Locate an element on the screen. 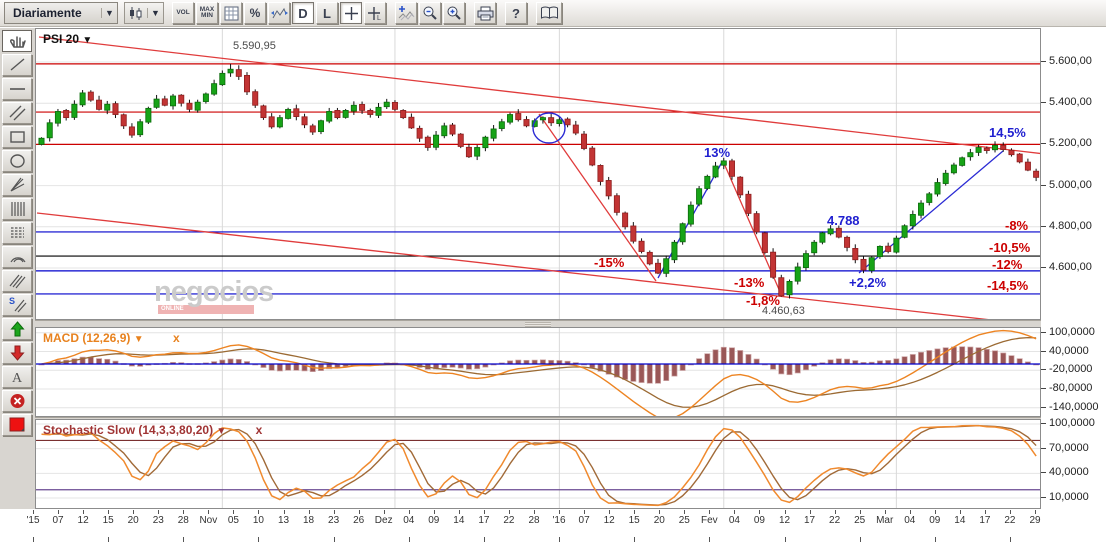  axis-label: 5.600,00 is located at coordinates (1070, 61).